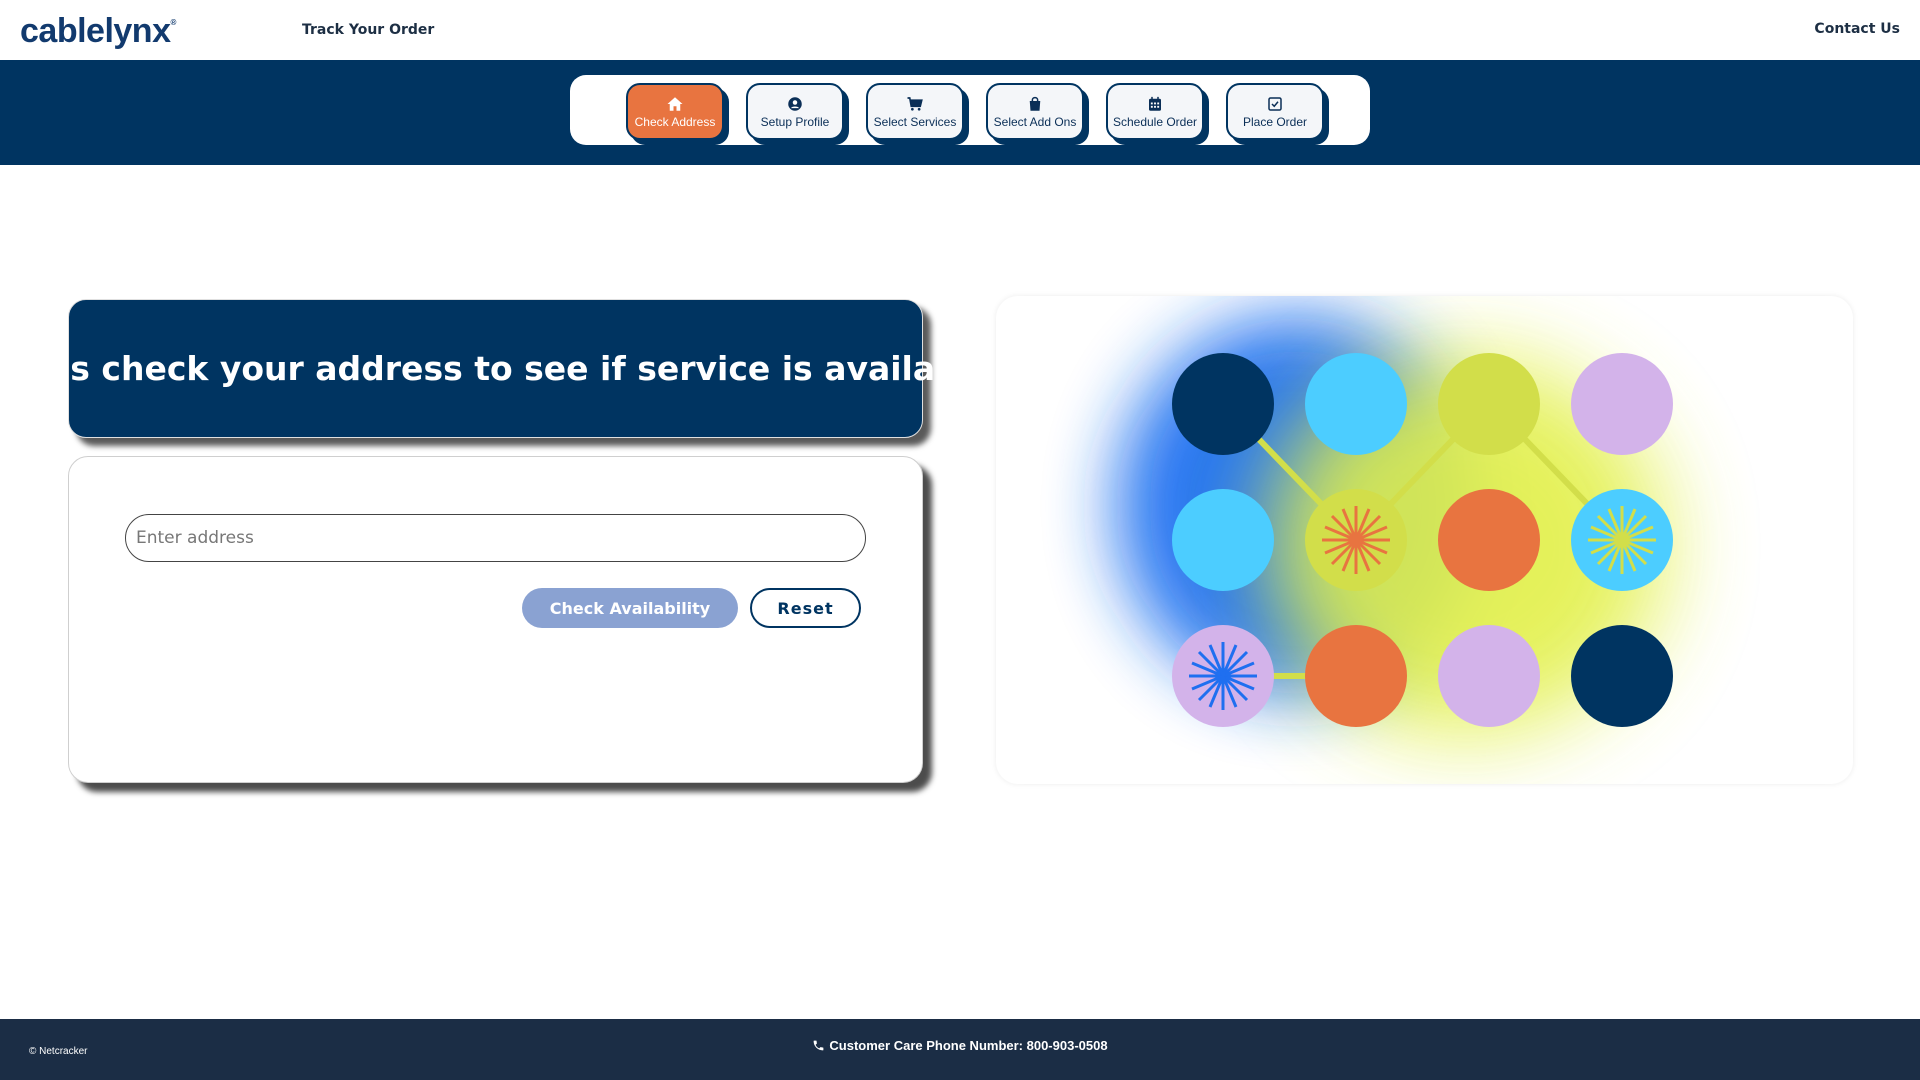  What do you see at coordinates (819, 1045) in the screenshot?
I see `phone-icon` at bounding box center [819, 1045].